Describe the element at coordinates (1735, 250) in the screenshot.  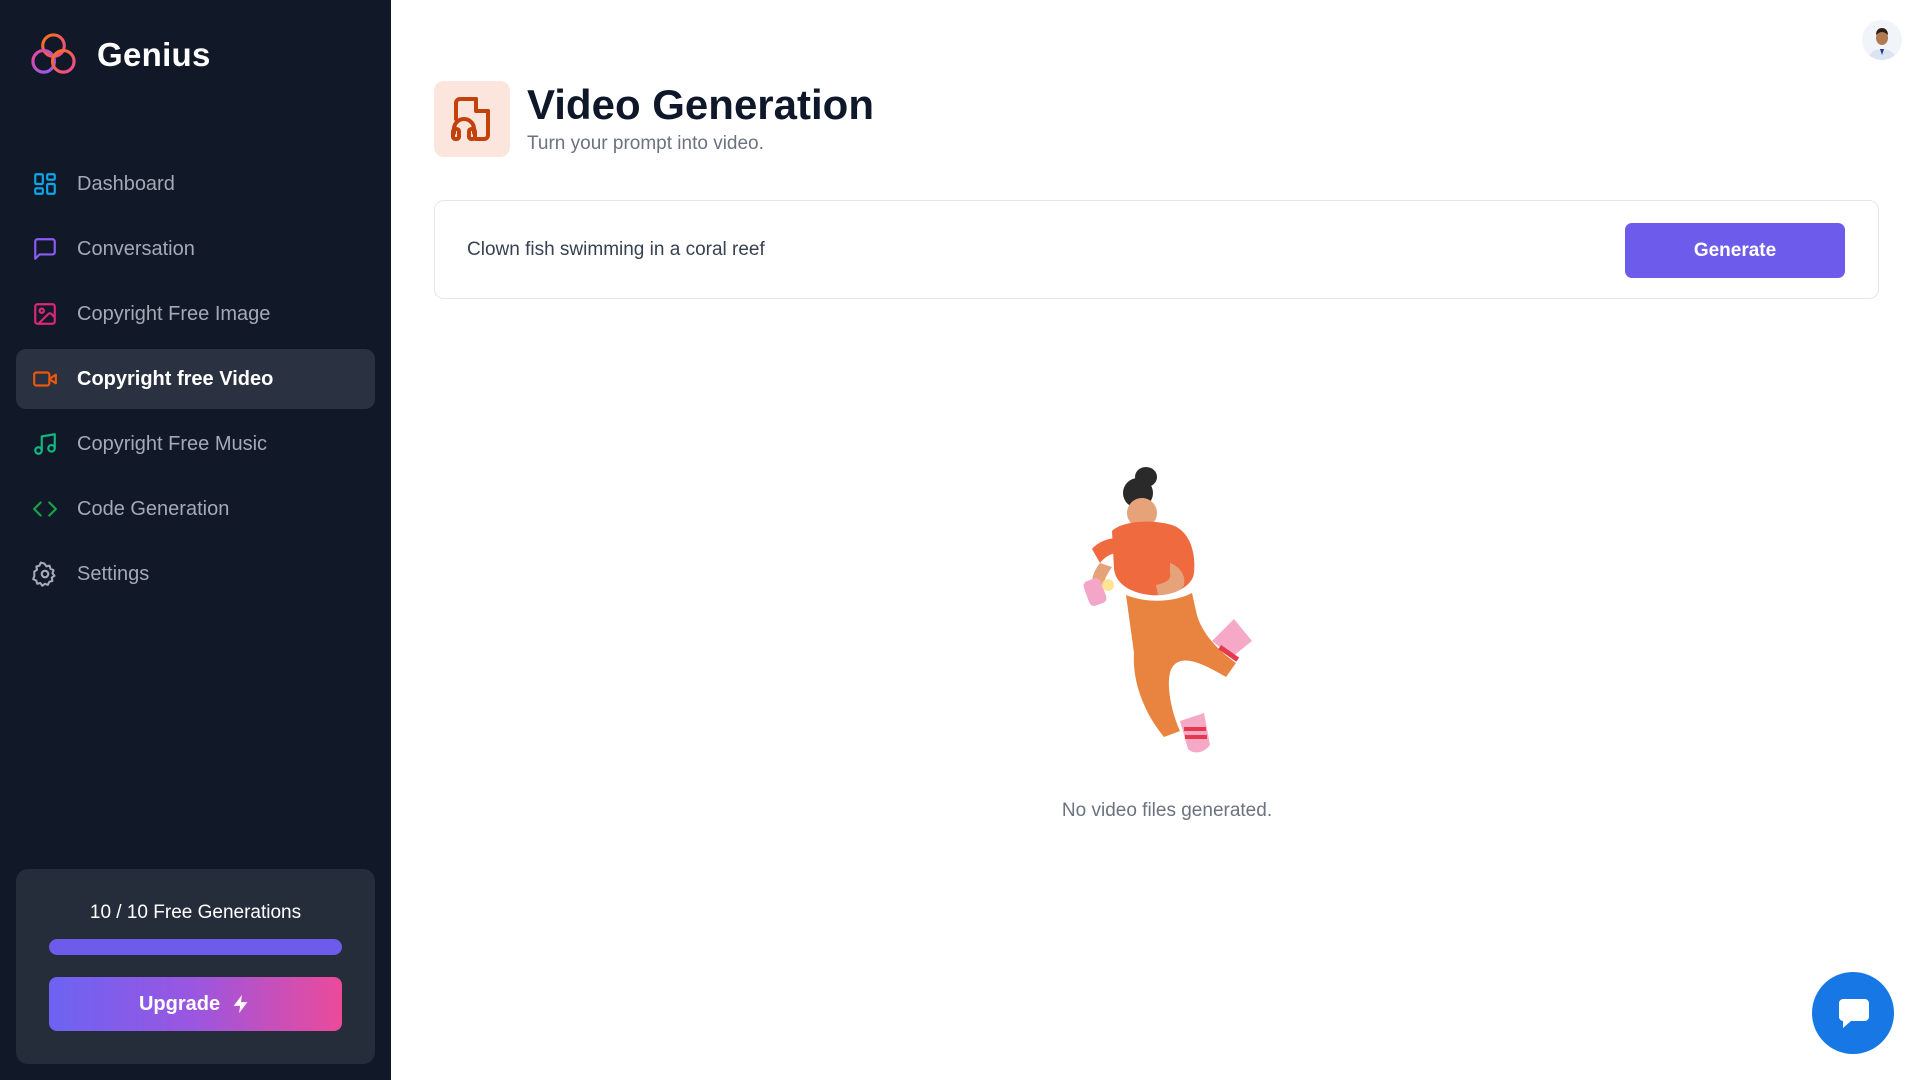
I see `generate-button: Generate` at that location.